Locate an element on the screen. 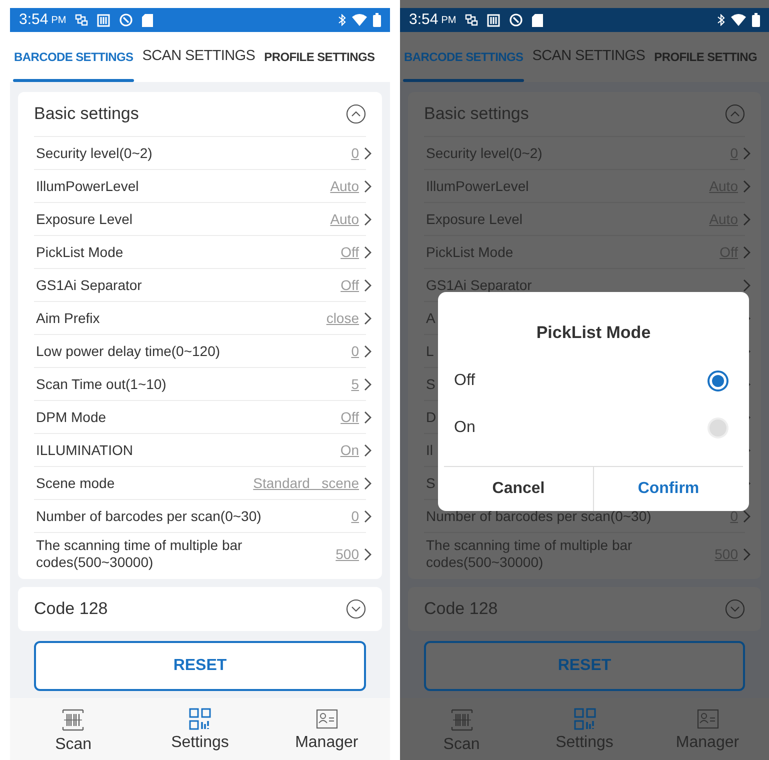 This screenshot has height=760, width=769. setting-label: L is located at coordinates (429, 351).